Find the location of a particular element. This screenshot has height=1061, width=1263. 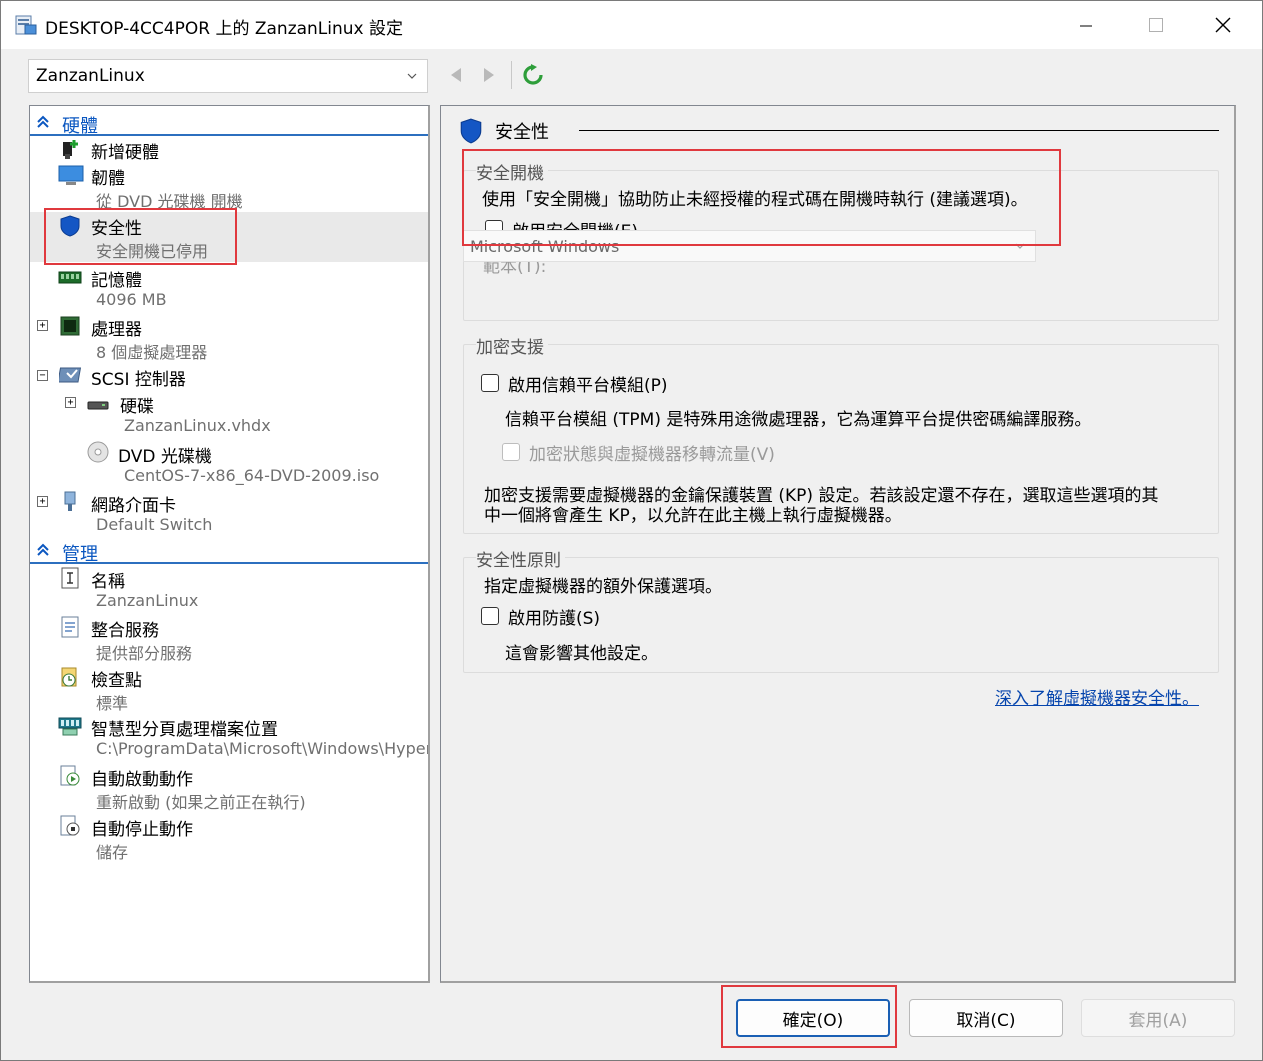

tree-item-auto-start: 自動啟動動作 重新啟動 (如果之前正在執行) is located at coordinates (229, 787).